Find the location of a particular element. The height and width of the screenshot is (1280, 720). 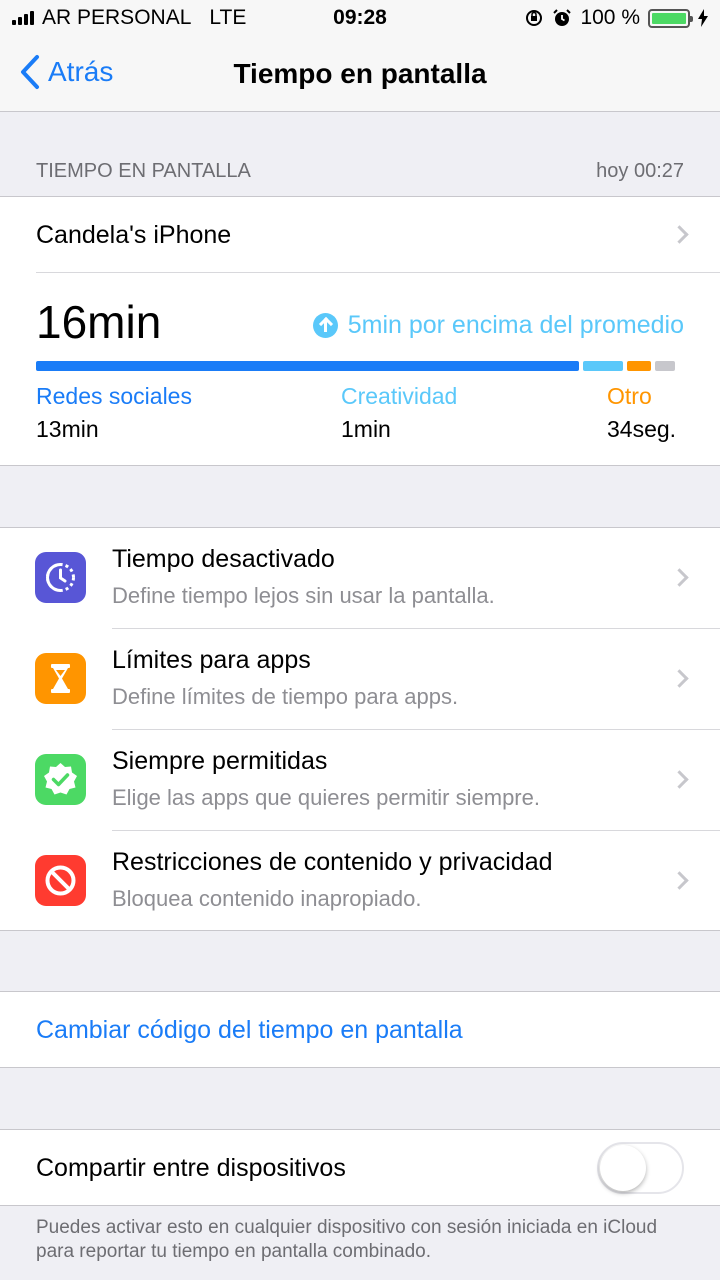

change-passcode-row: Cambiar código del tiempo en pantalla is located at coordinates (360, 1029).